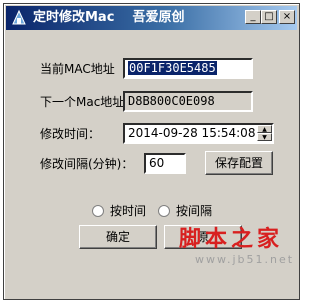 The image size is (320, 305). What do you see at coordinates (194, 211) in the screenshot?
I see `radio-by-interval-label: 按间隔` at bounding box center [194, 211].